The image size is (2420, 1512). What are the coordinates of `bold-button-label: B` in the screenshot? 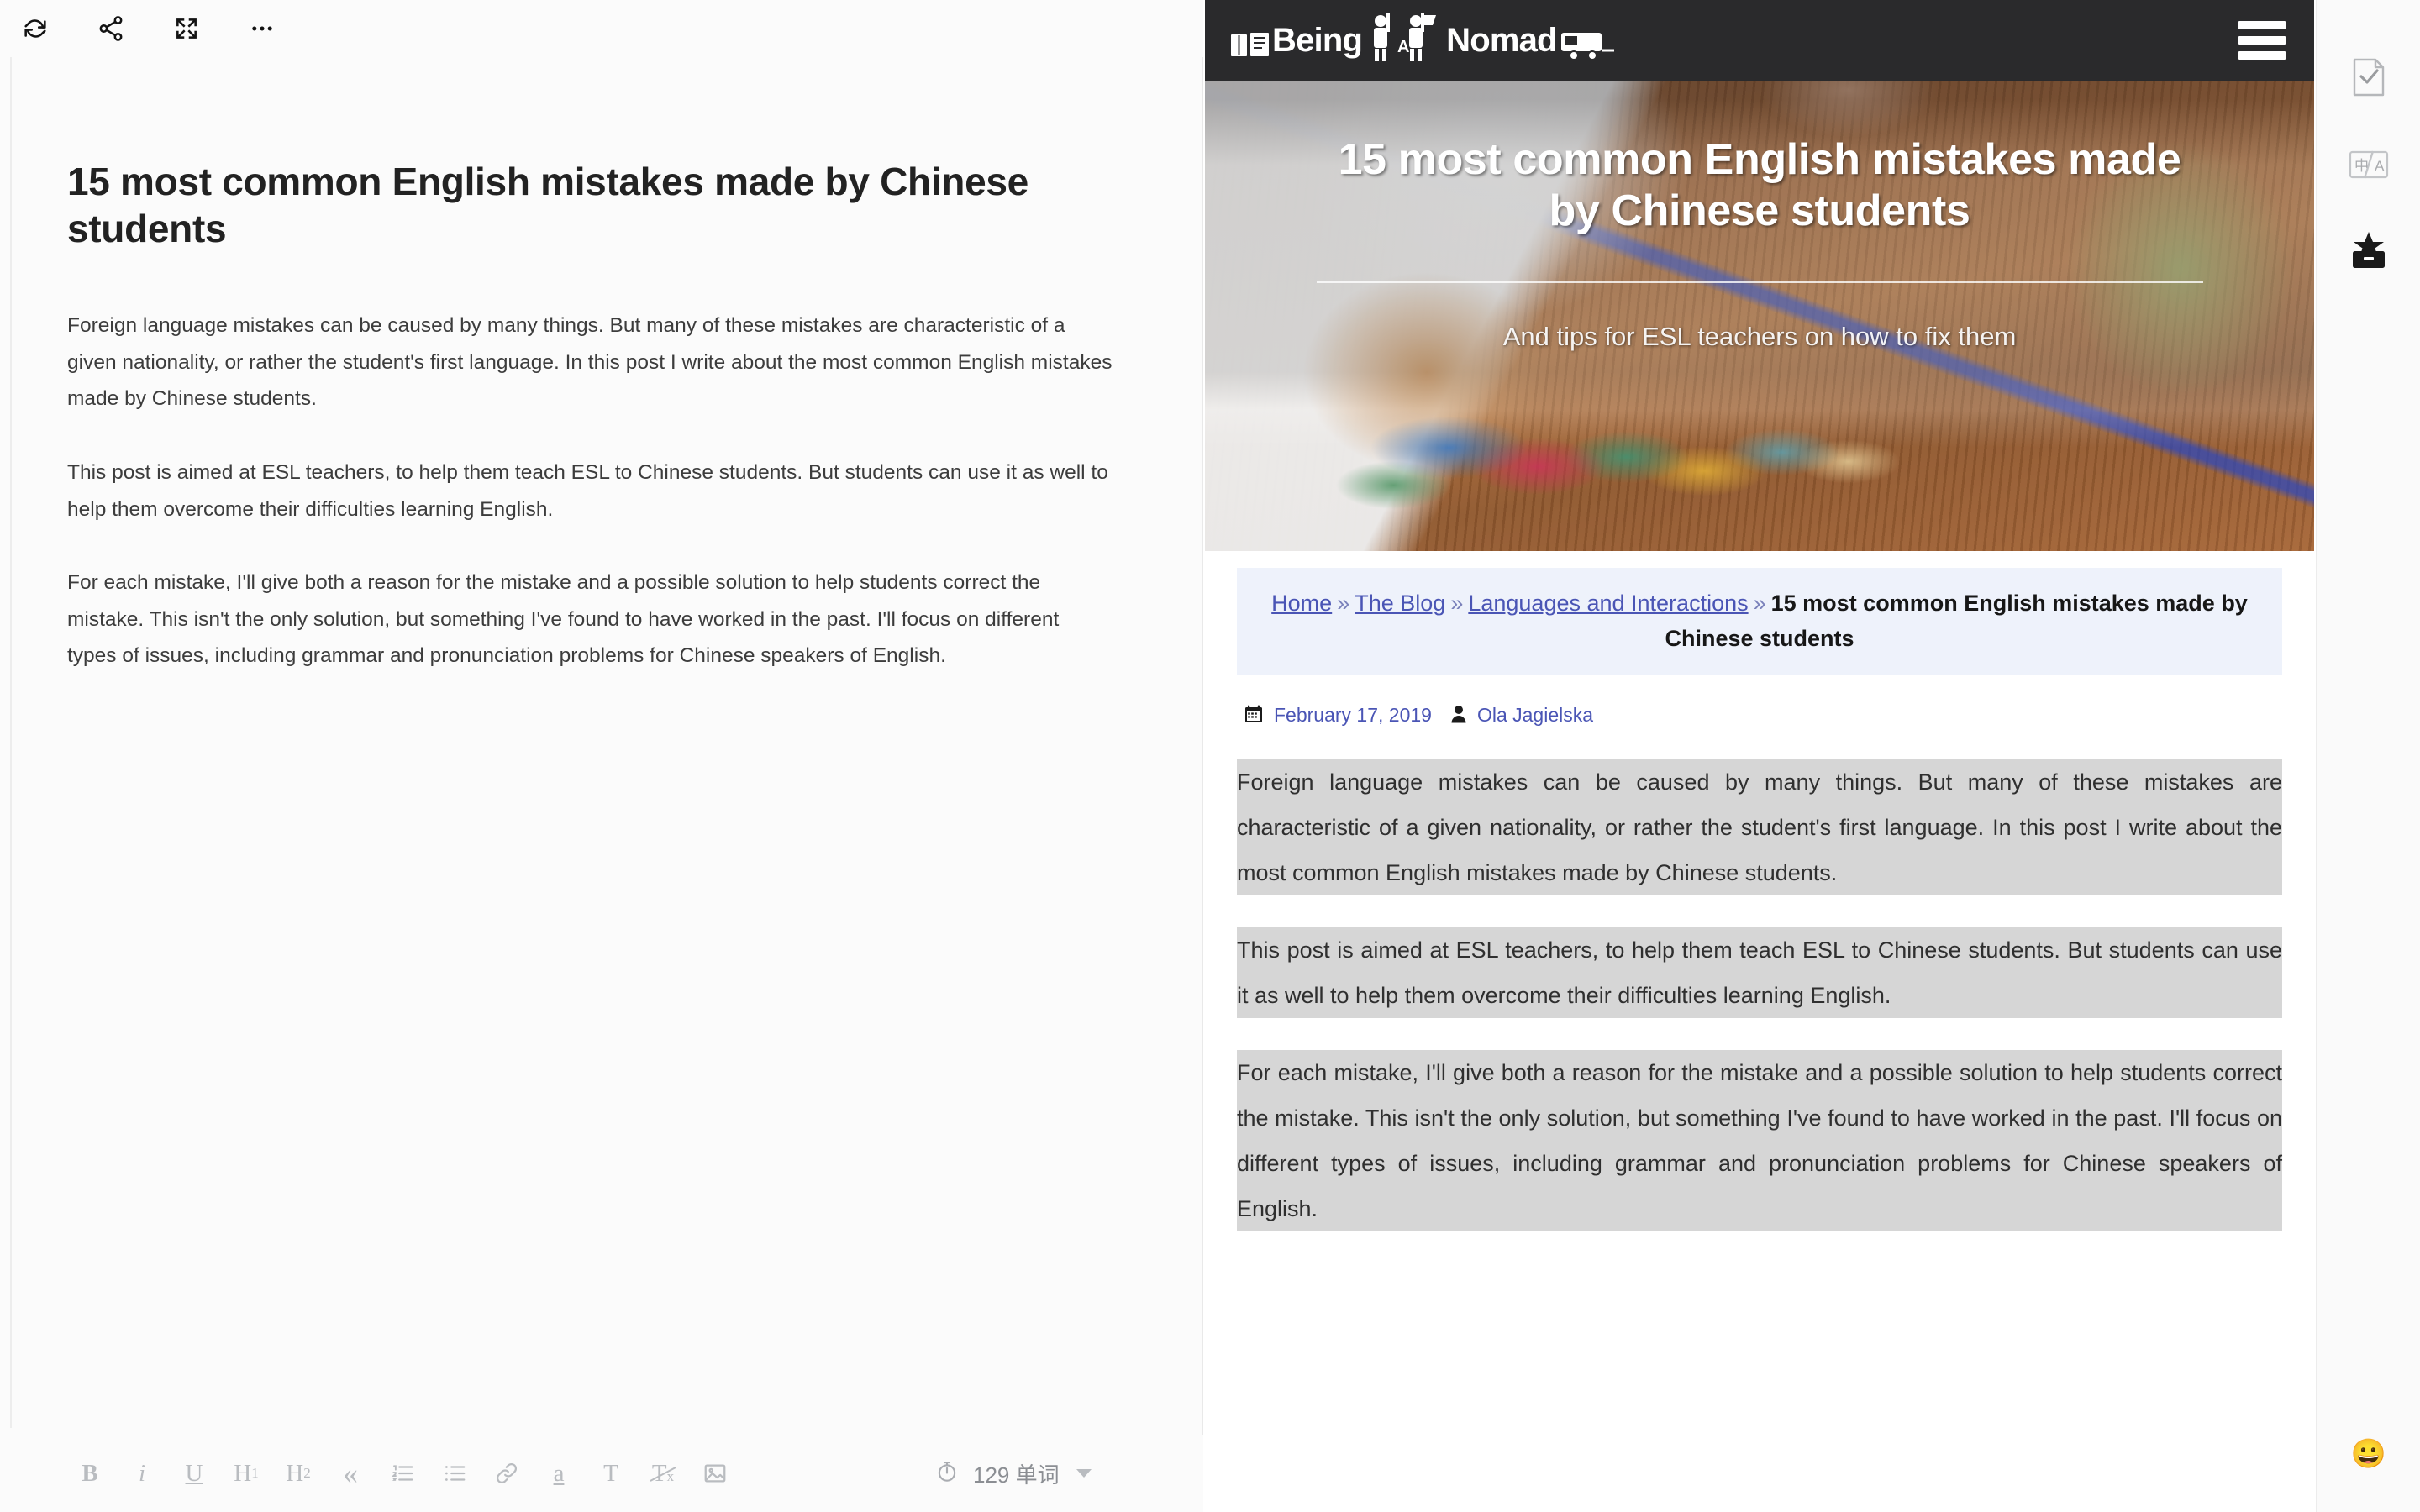 It's located at (90, 1473).